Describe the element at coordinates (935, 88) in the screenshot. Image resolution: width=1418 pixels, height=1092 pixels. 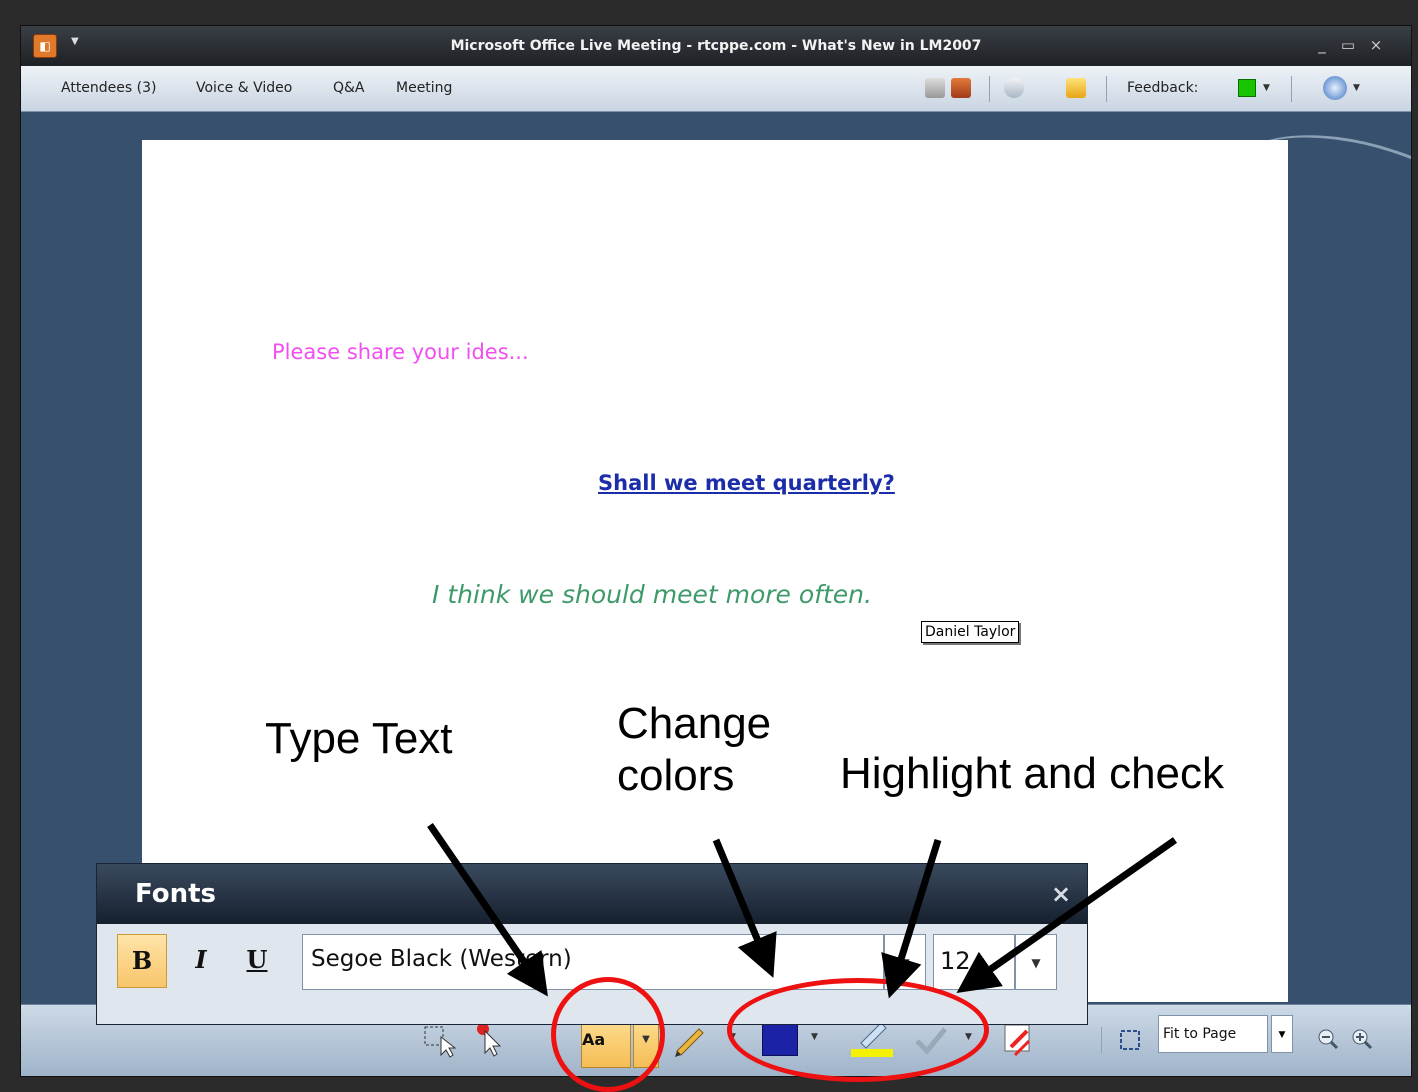
I see `pen-tool-icon` at that location.